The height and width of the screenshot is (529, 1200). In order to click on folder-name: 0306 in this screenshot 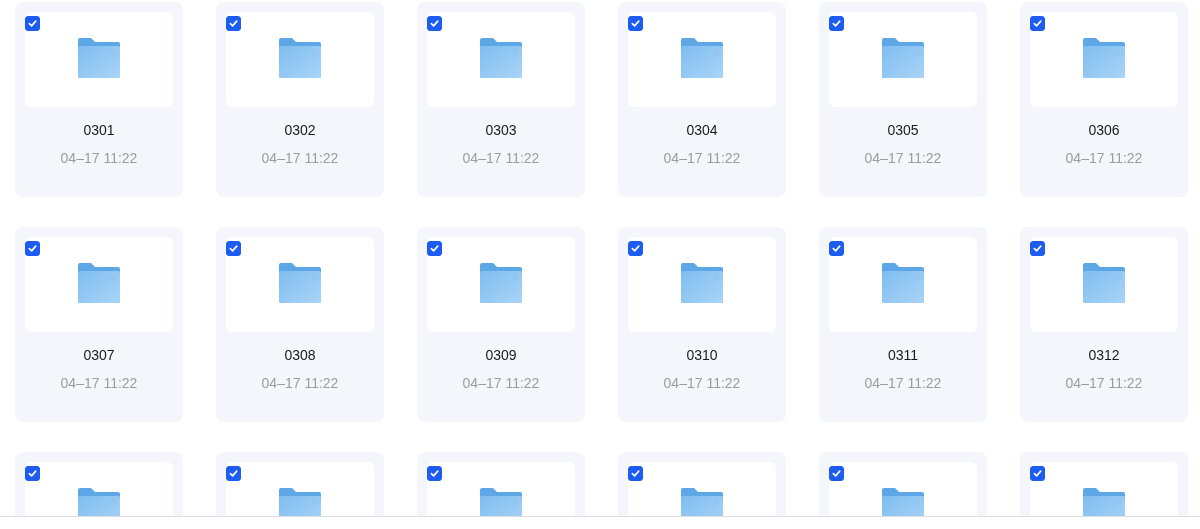, I will do `click(1104, 130)`.